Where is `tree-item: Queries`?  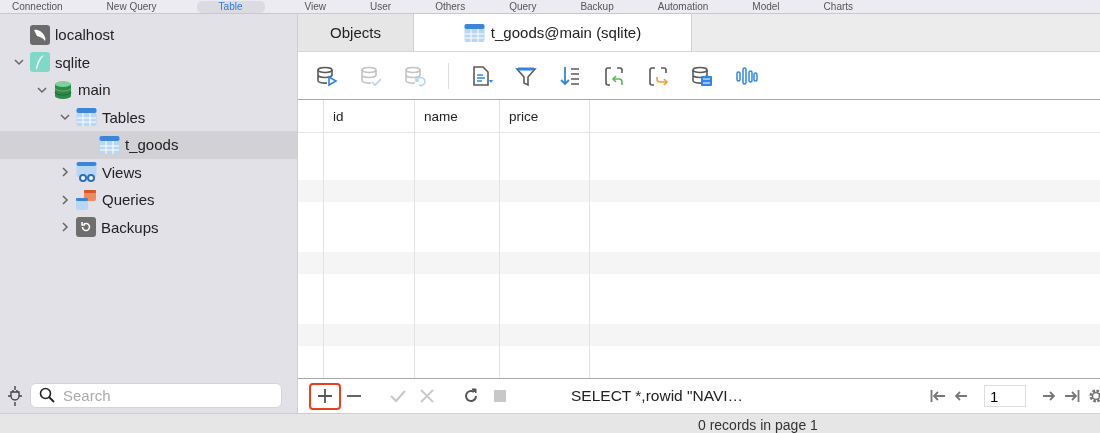
tree-item: Queries is located at coordinates (148, 200).